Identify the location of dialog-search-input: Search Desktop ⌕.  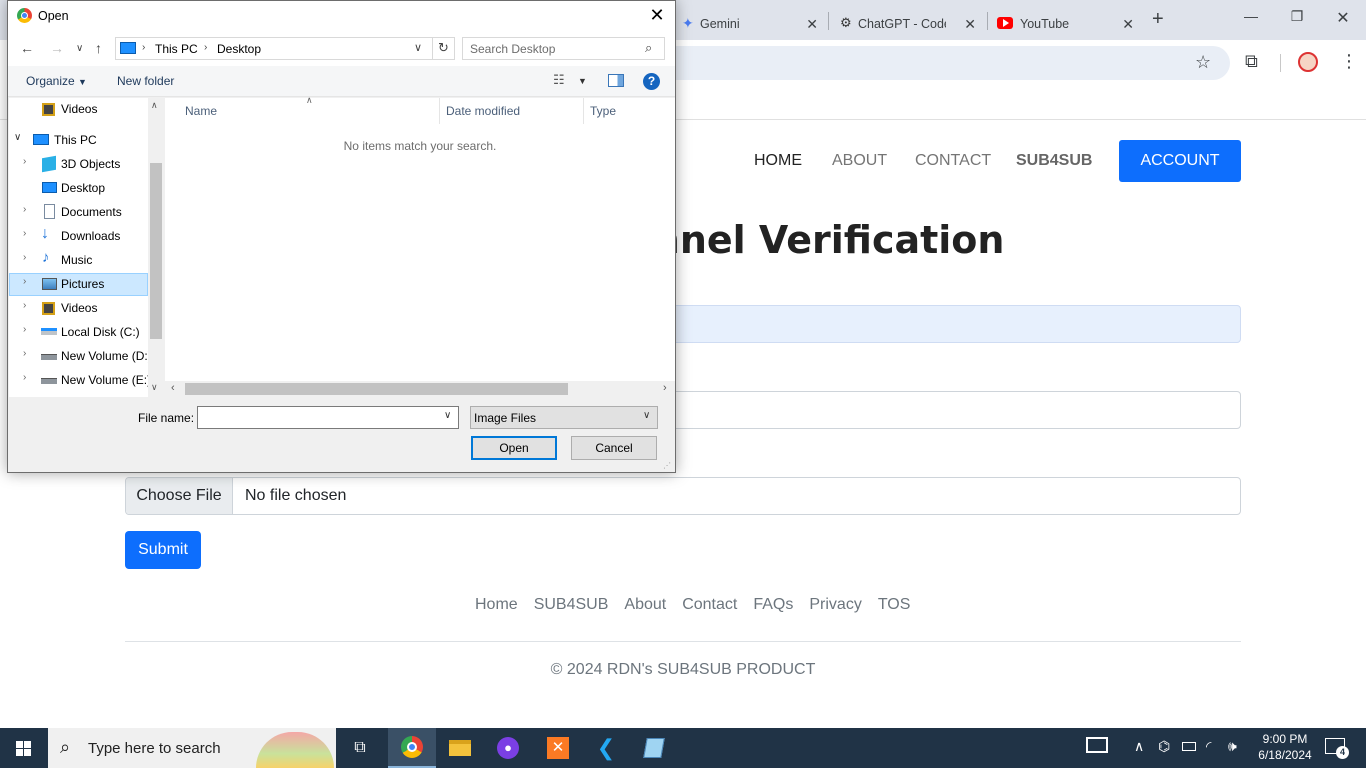
(563, 48).